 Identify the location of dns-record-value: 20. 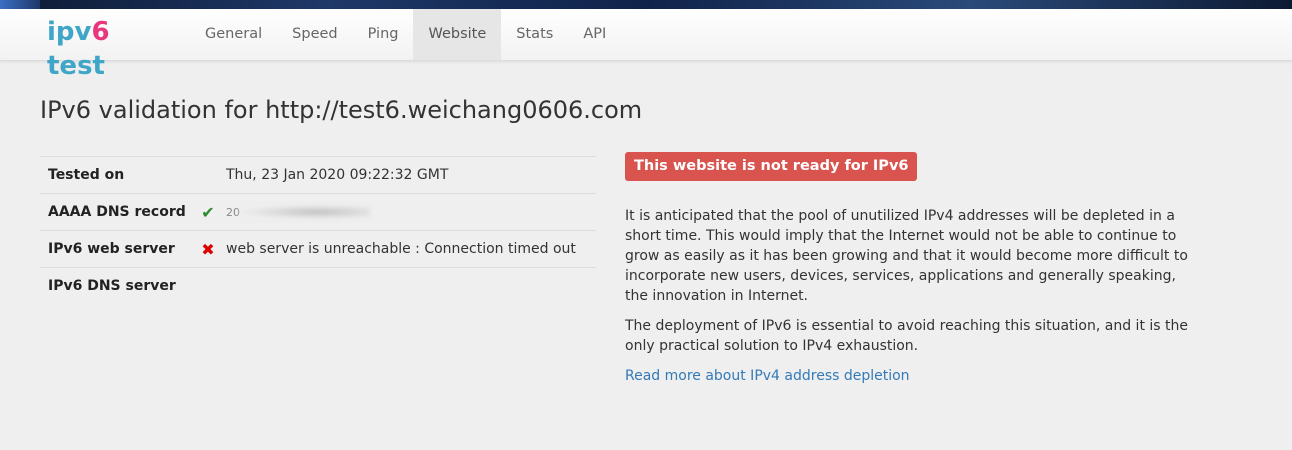
(233, 212).